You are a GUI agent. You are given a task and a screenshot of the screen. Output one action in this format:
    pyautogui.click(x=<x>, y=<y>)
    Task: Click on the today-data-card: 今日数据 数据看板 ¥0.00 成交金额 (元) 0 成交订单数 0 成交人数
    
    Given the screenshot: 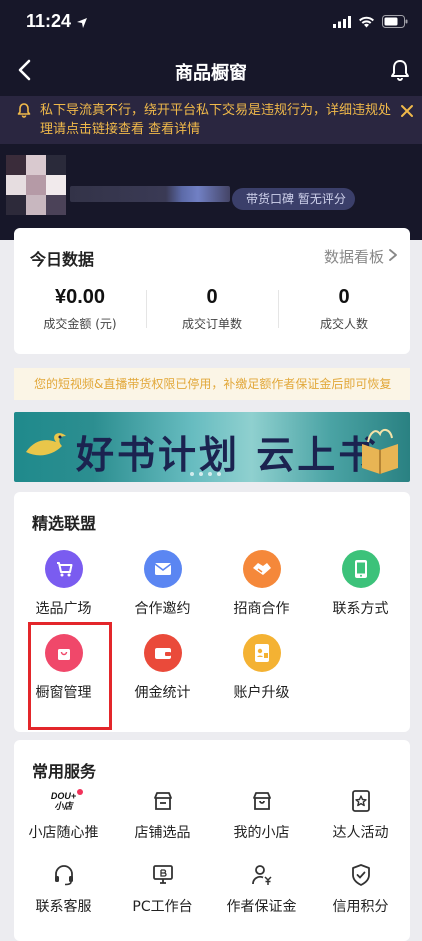 What is the action you would take?
    pyautogui.click(x=212, y=291)
    